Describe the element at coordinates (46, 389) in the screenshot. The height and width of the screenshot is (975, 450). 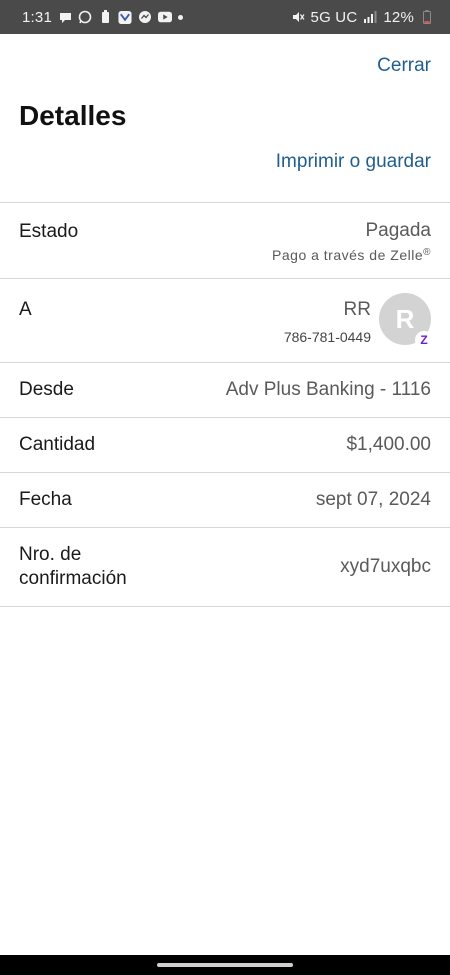
I see `from-label: Desde` at that location.